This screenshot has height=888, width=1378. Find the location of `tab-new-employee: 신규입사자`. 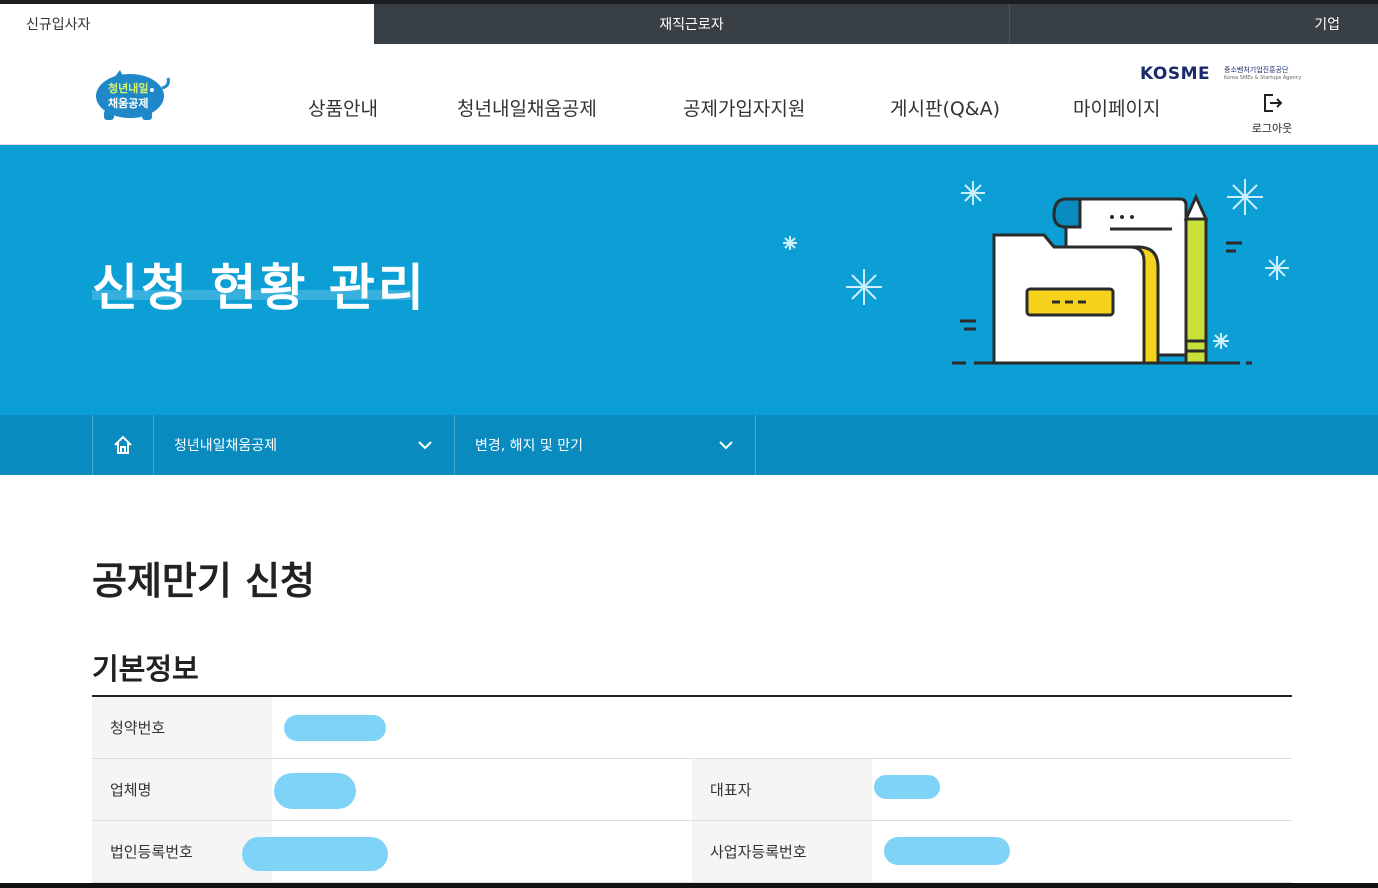

tab-new-employee: 신규입사자 is located at coordinates (187, 24).